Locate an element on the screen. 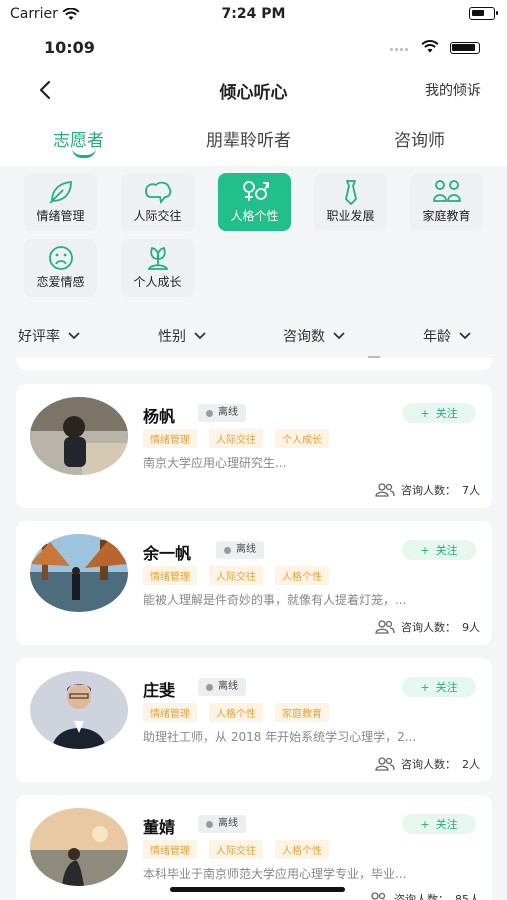 This screenshot has width=507, height=900. tab-bar: 志愿者 朋辈聆听者 咨询师 is located at coordinates (253, 140).